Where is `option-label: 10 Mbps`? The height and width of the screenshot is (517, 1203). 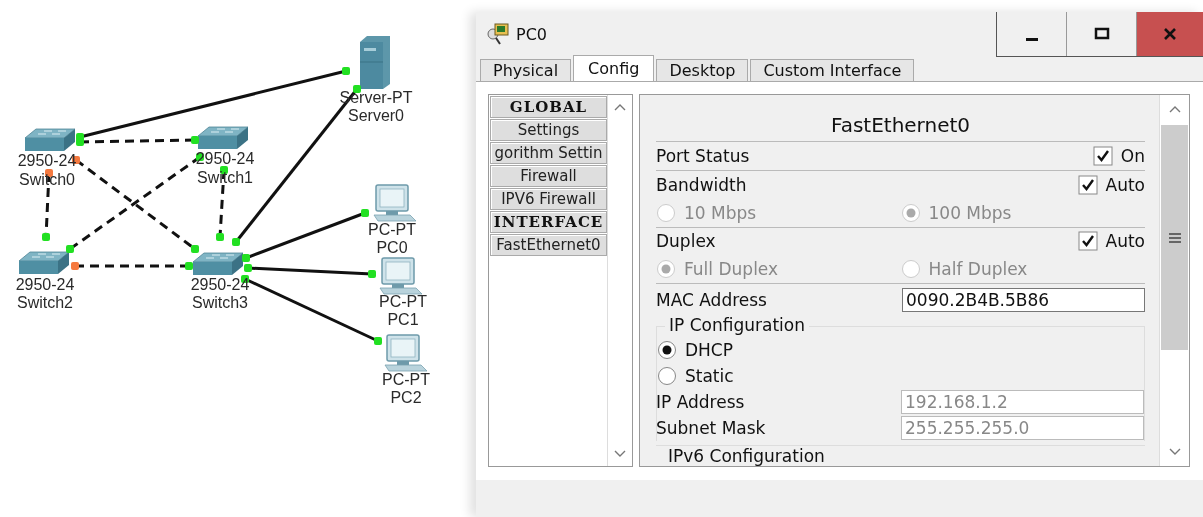
option-label: 10 Mbps is located at coordinates (720, 212).